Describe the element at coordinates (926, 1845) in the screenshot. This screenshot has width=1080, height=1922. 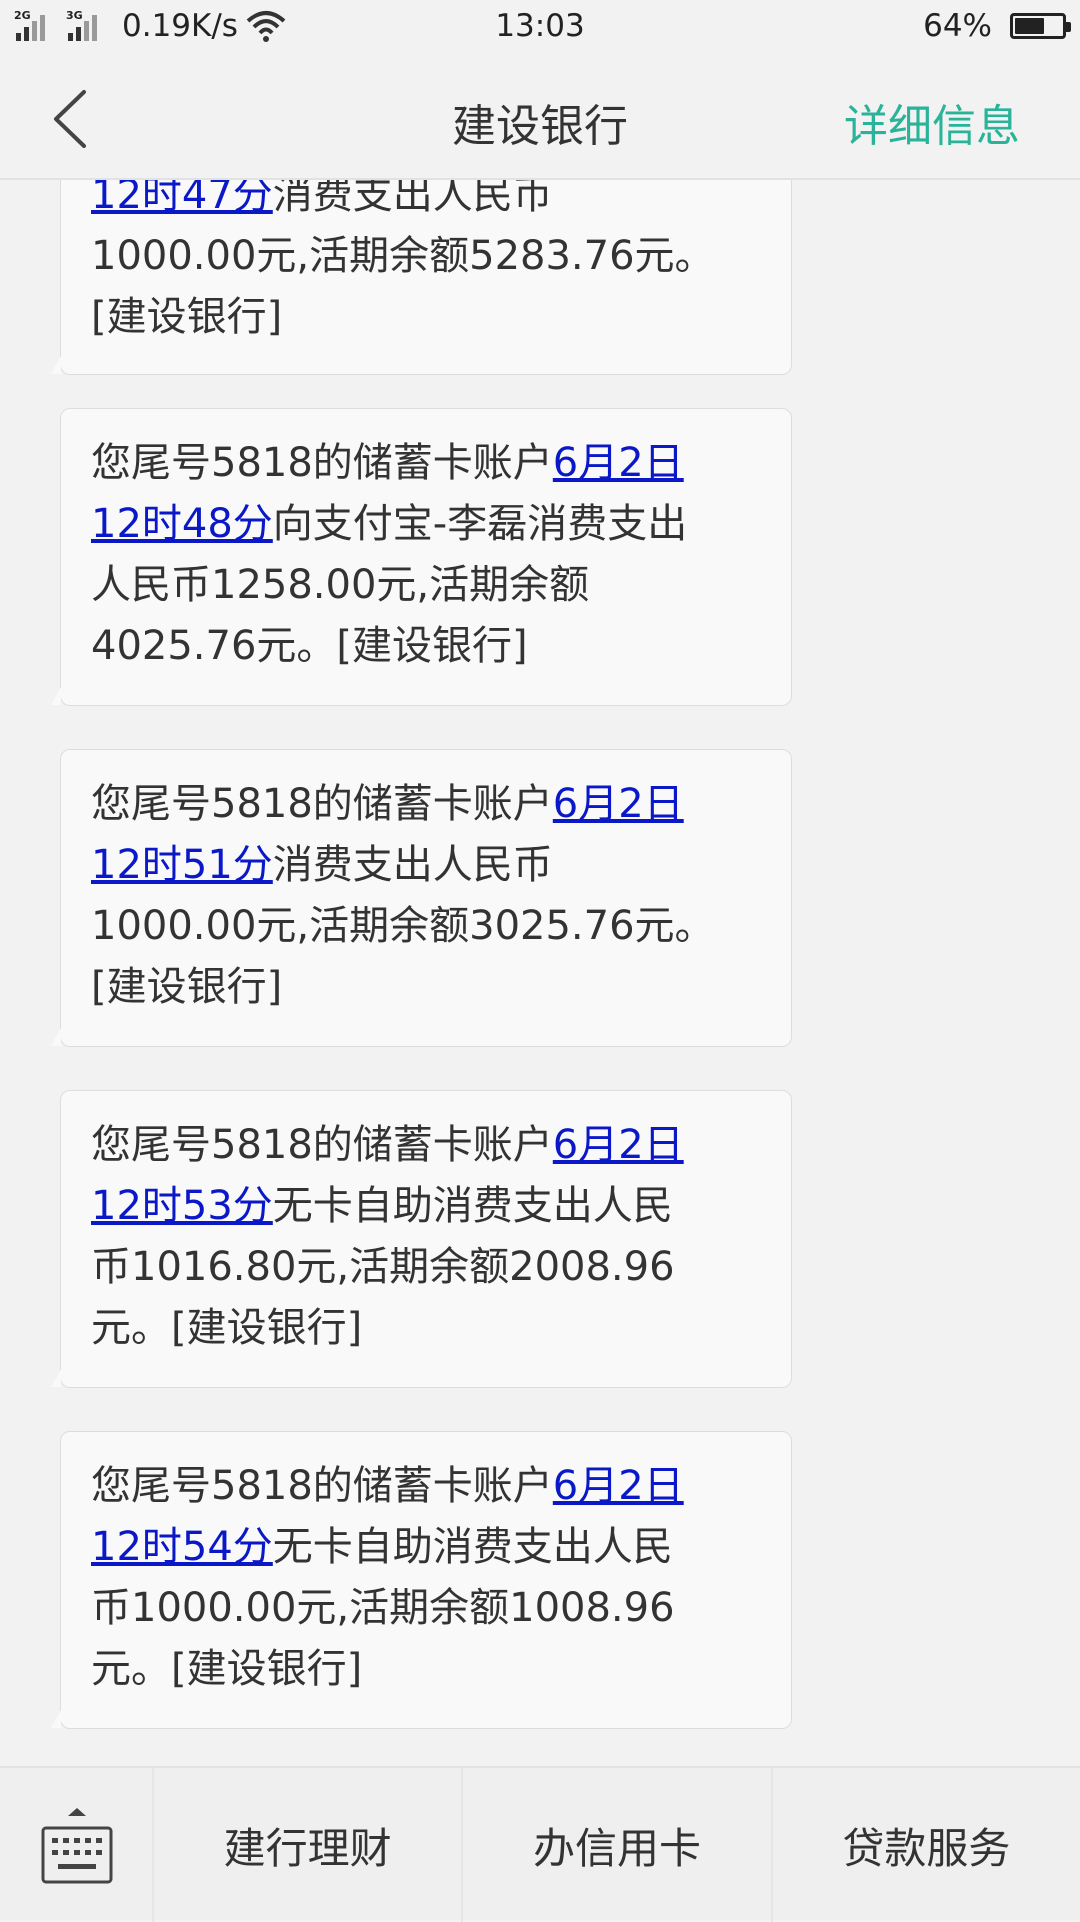
I see `menu-loan-service: 贷款服务` at that location.